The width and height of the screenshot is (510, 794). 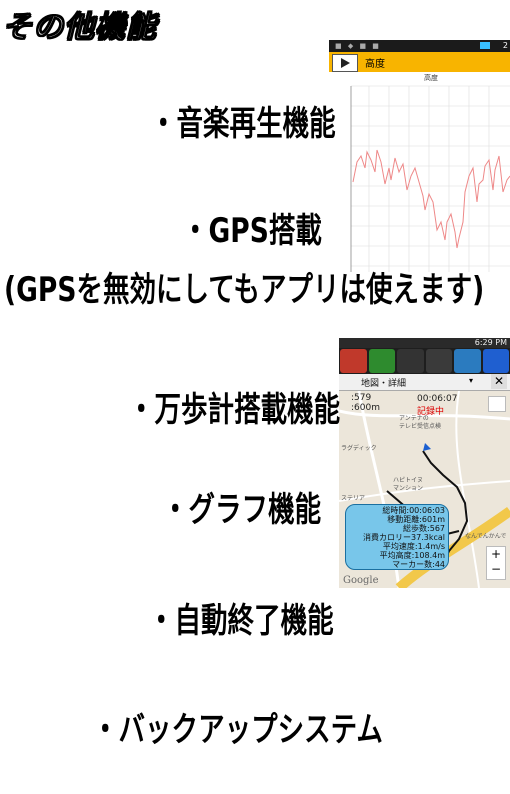 What do you see at coordinates (361, 580) in the screenshot?
I see `google-logo: Google` at bounding box center [361, 580].